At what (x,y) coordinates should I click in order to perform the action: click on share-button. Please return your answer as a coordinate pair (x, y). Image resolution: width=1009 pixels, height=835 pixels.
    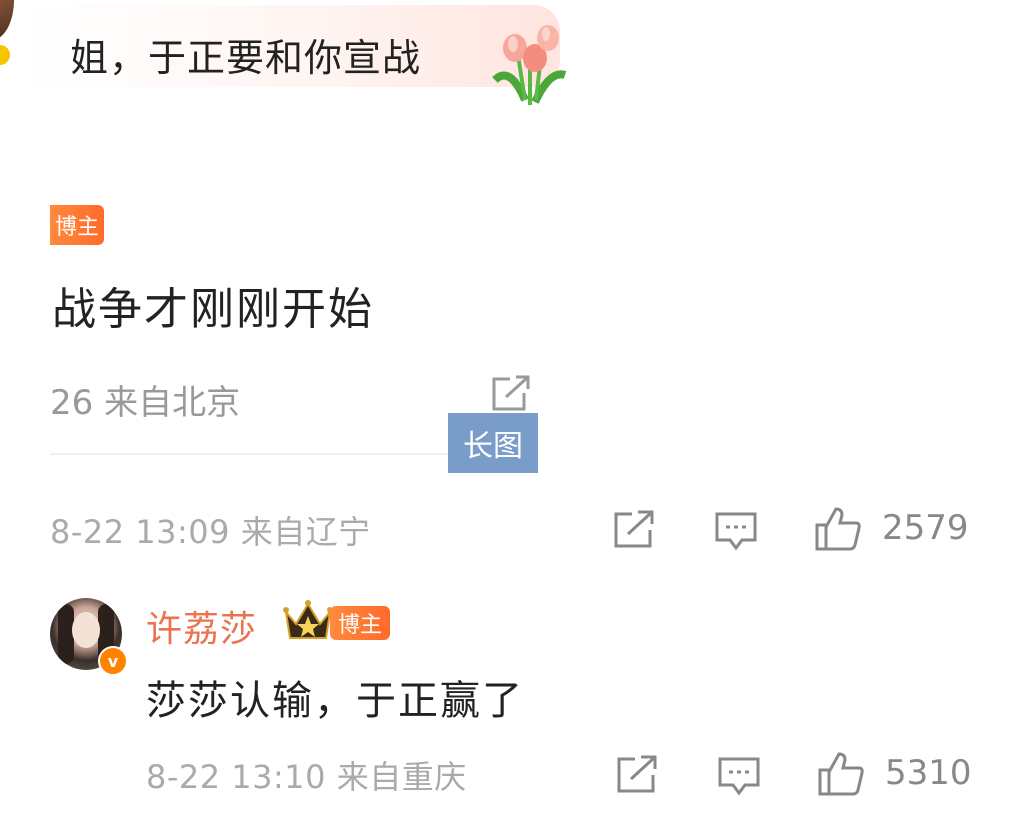
    Looking at the image, I should click on (634, 530).